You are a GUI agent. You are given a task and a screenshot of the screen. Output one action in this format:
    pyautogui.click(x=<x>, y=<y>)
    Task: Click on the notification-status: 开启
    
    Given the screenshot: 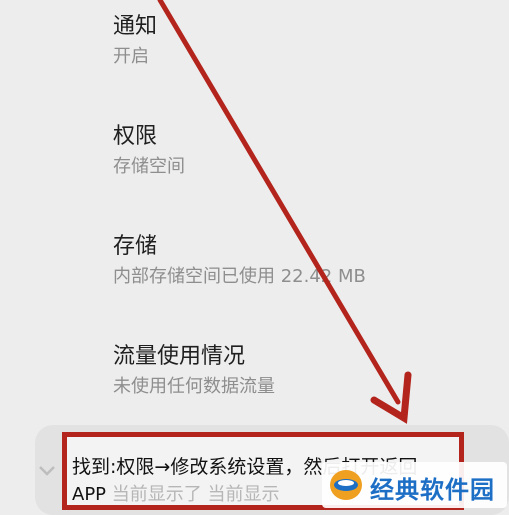 What is the action you would take?
    pyautogui.click(x=131, y=56)
    